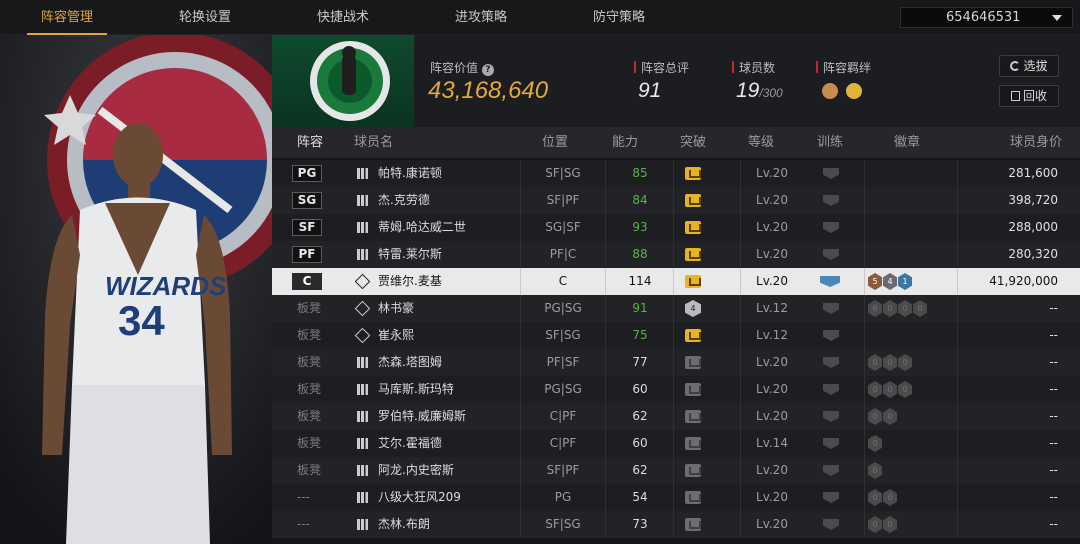 The width and height of the screenshot is (1080, 544). Describe the element at coordinates (404, 524) in the screenshot. I see `player-name: 杰林.布朗` at that location.